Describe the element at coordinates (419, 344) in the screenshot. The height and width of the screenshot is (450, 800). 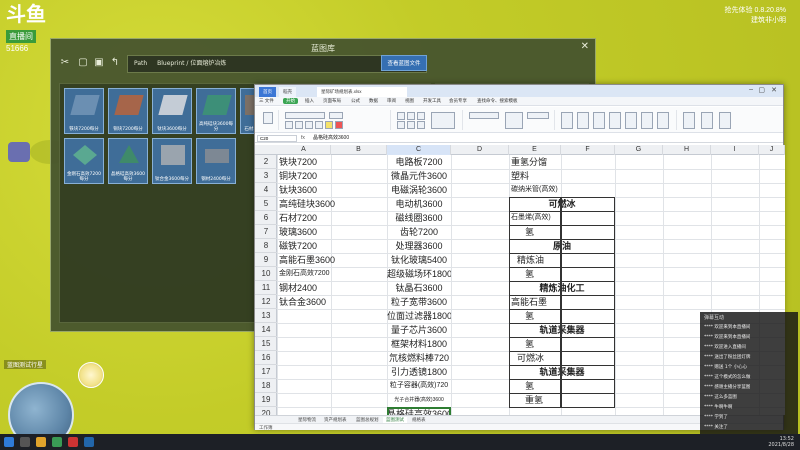
I see `cell-c: 框架材料1800` at that location.